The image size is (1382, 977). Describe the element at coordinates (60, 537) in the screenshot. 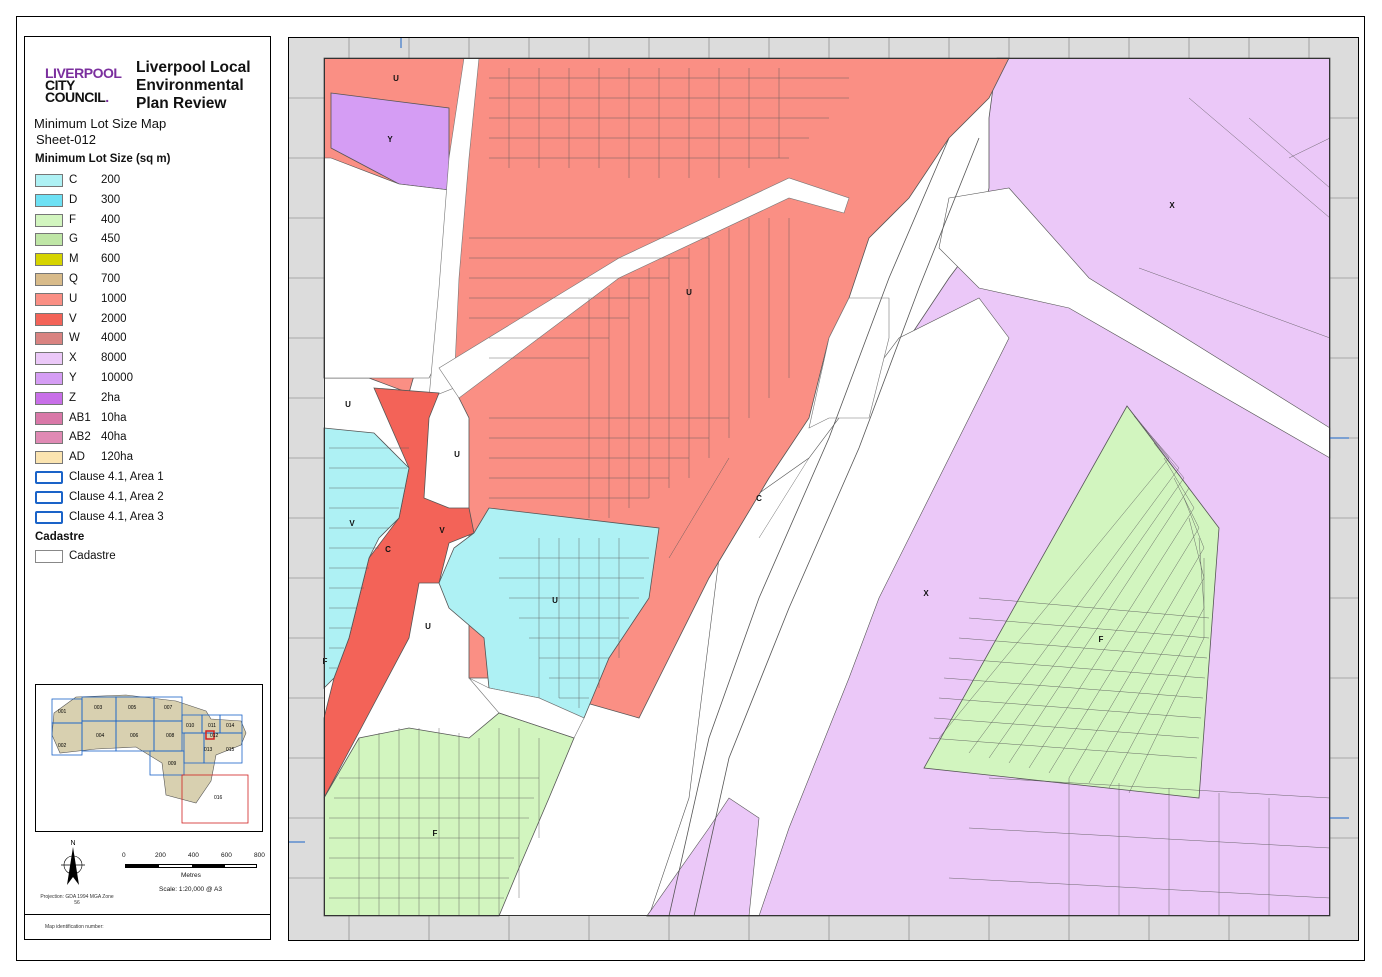

I see `cadastre-heading: Cadastre` at that location.